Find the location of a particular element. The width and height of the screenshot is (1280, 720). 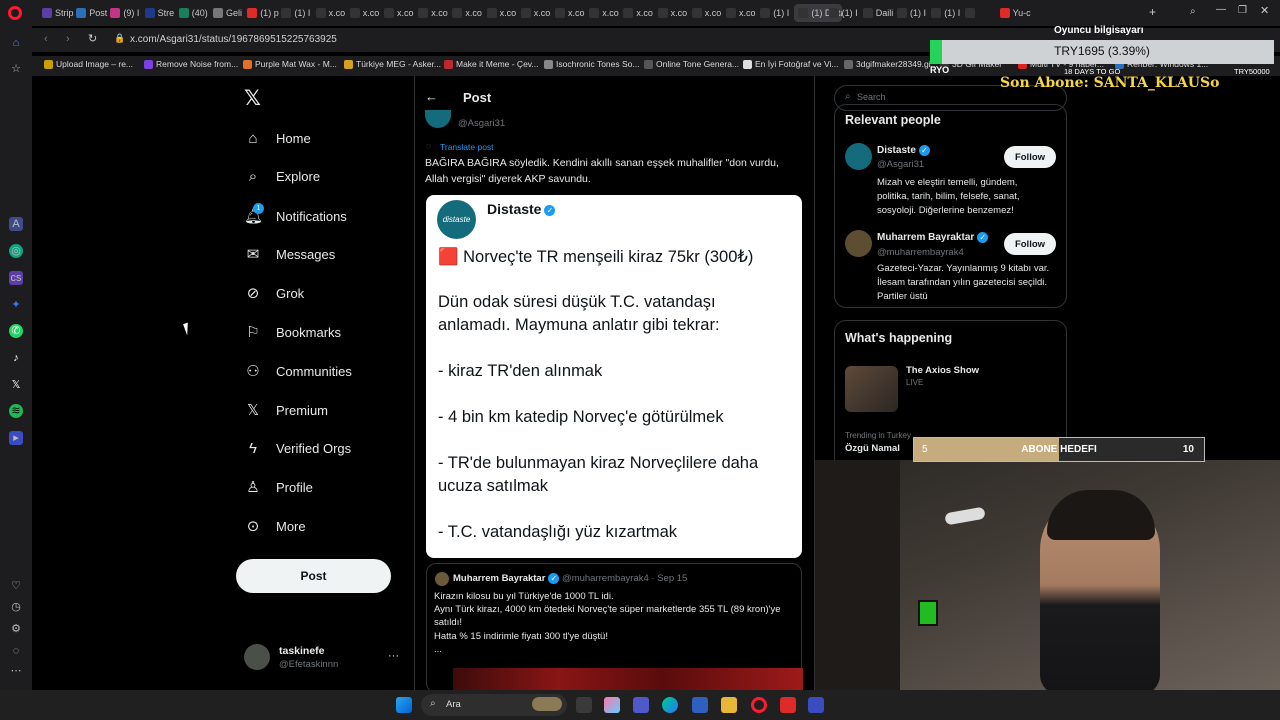

browser-tab: Stre is located at coordinates (160, 13).